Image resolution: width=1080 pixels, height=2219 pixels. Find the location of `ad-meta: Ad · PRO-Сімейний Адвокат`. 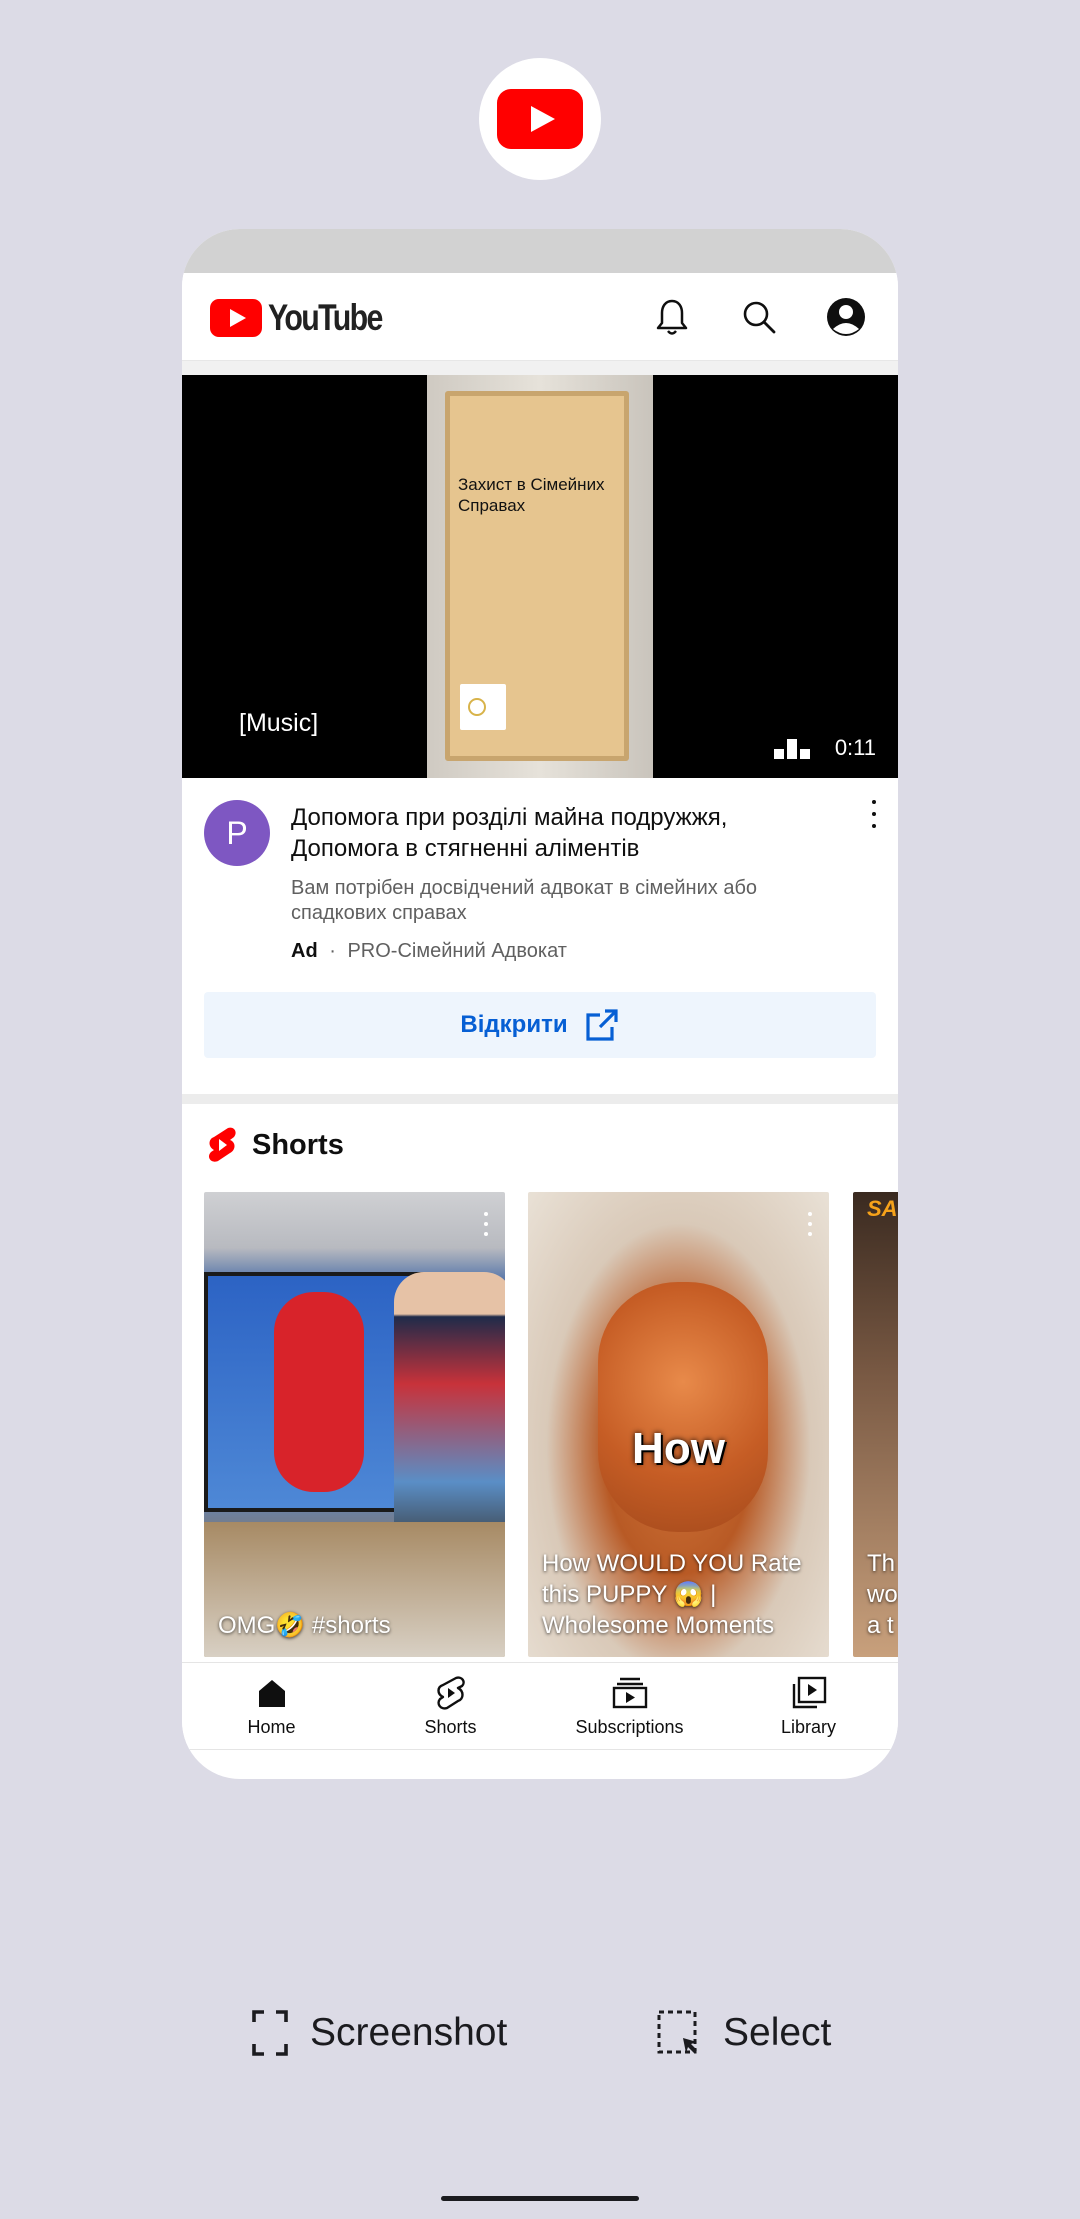

ad-meta: Ad · PRO-Сімейний Адвокат is located at coordinates (429, 951).